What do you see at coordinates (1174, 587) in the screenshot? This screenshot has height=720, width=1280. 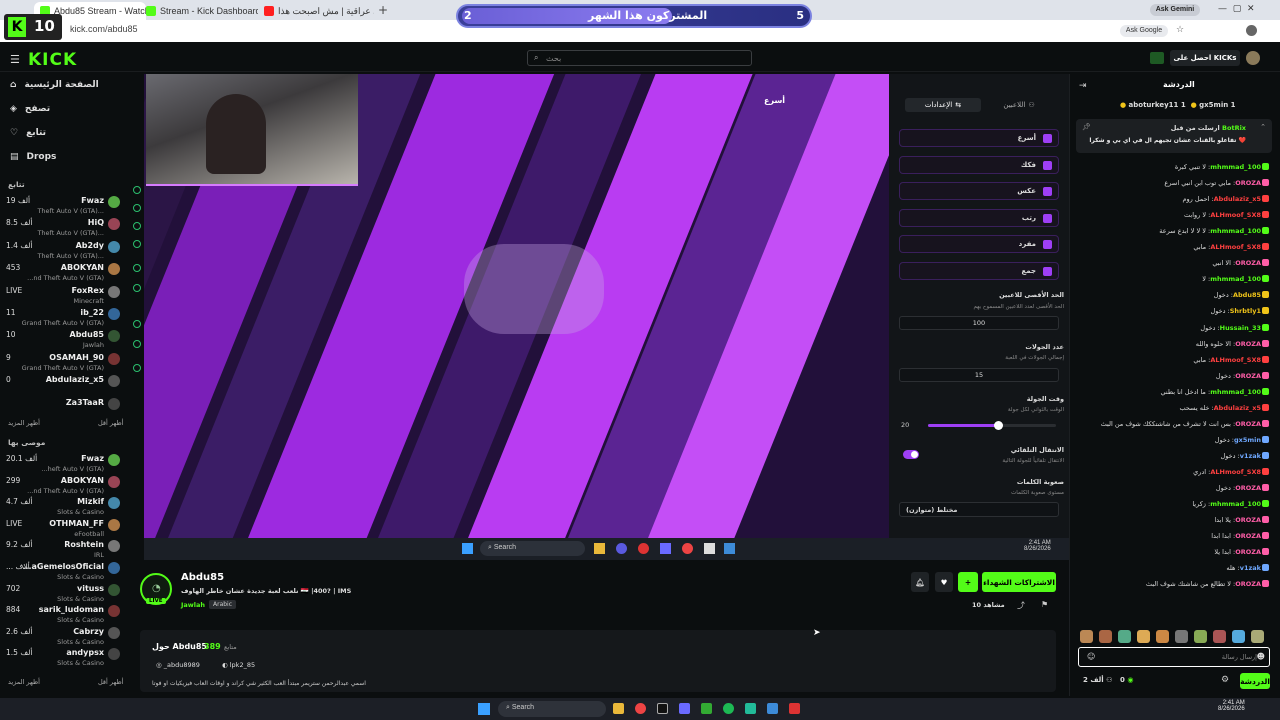 I see `chat-message: لا تطالع من شاشتك شوف البث :OROZA` at bounding box center [1174, 587].